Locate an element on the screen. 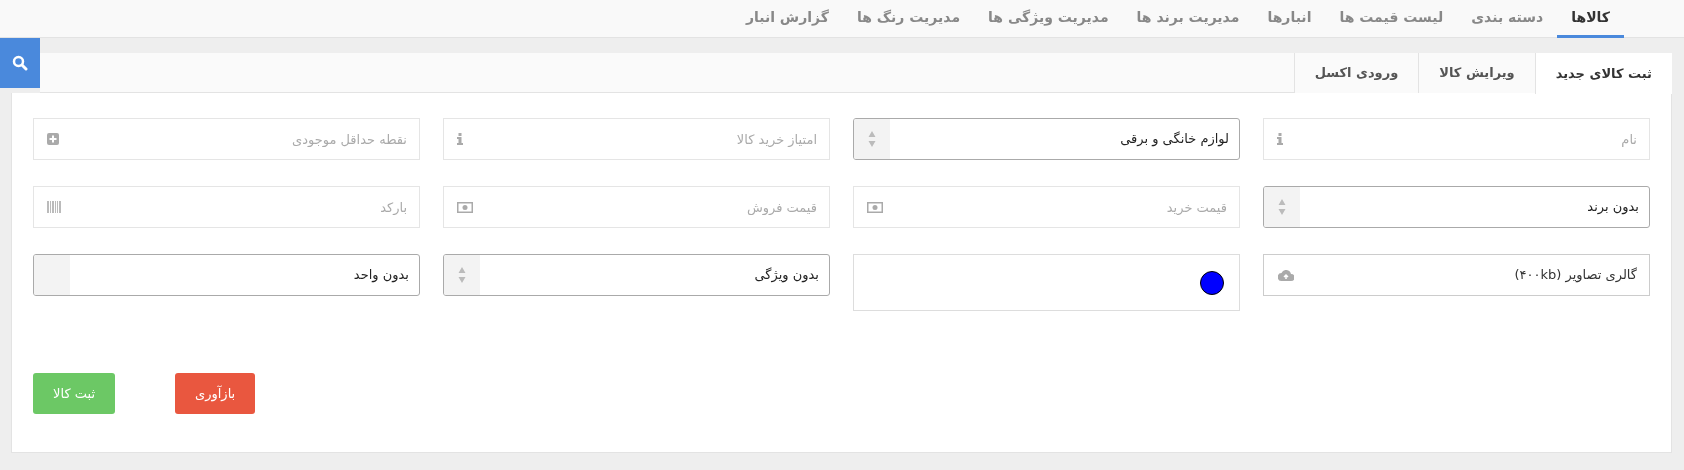 The image size is (1684, 470). color-field is located at coordinates (1046, 282).